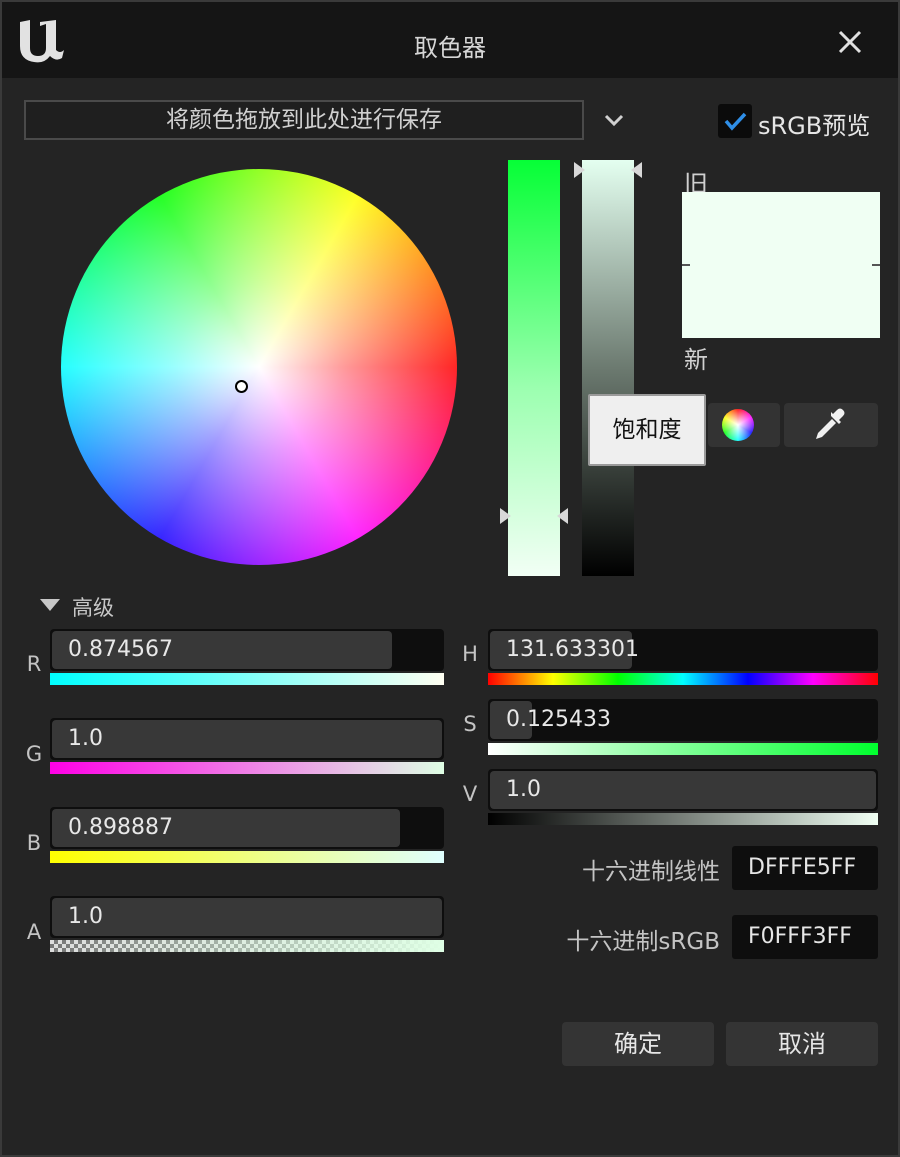  What do you see at coordinates (647, 430) in the screenshot?
I see `saturation-tooltip: 饱和度` at bounding box center [647, 430].